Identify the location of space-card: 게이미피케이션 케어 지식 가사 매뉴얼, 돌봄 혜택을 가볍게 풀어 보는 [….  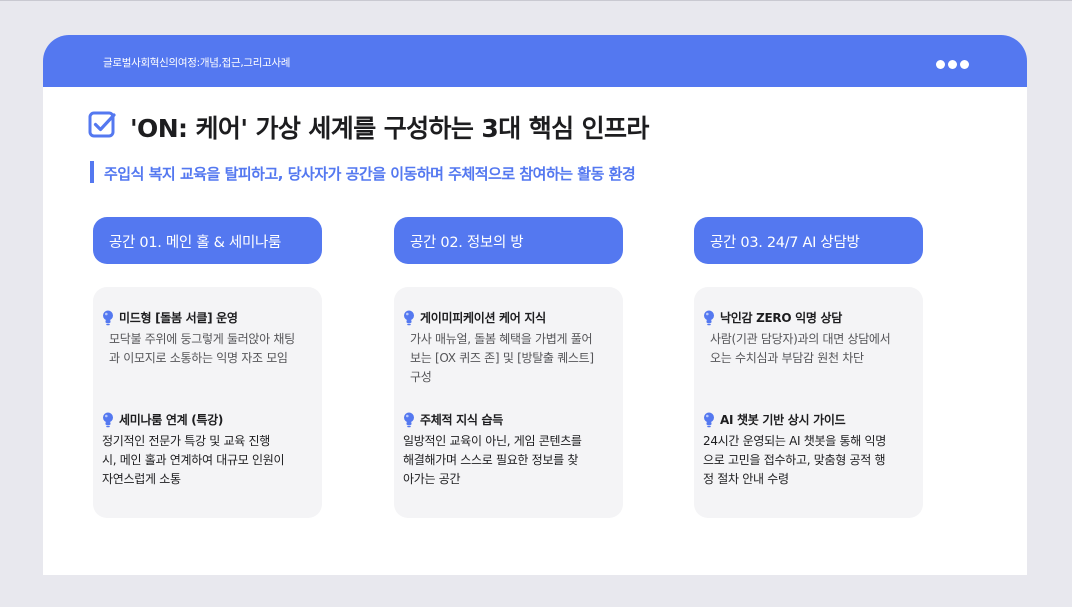
(508, 402).